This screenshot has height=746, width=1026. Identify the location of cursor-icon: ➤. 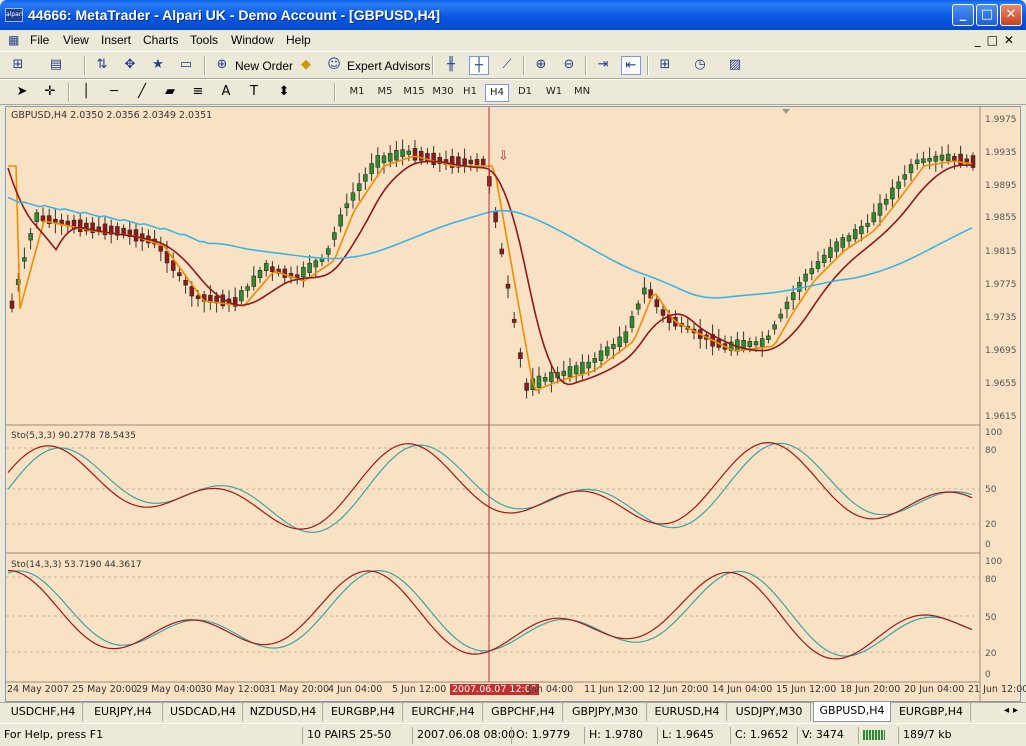
(22, 92).